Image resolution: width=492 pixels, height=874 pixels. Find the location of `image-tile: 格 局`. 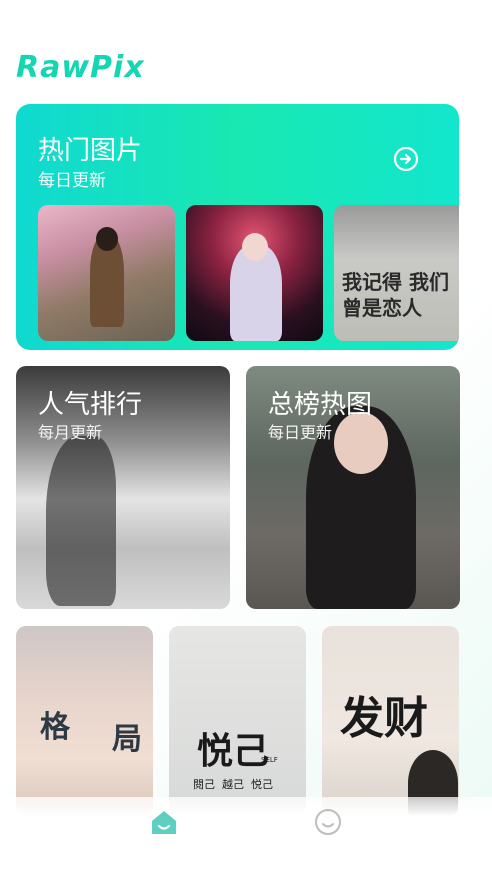

image-tile: 格 局 is located at coordinates (84, 721).